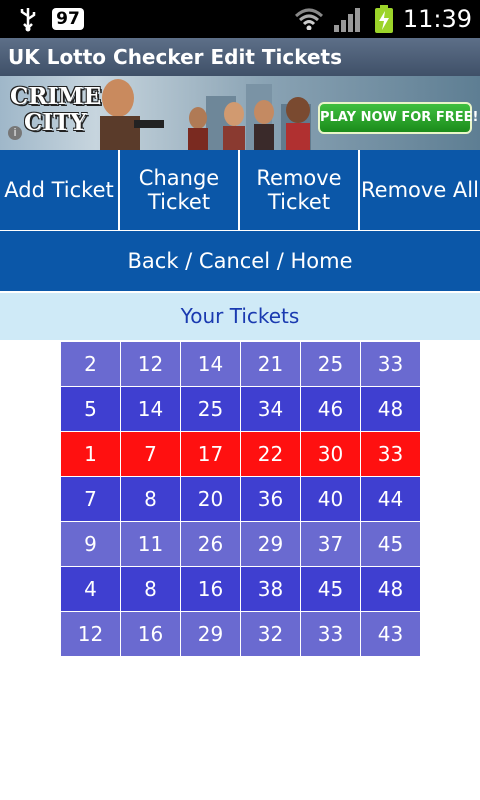  I want to click on battery-charging-icon, so click(384, 19).